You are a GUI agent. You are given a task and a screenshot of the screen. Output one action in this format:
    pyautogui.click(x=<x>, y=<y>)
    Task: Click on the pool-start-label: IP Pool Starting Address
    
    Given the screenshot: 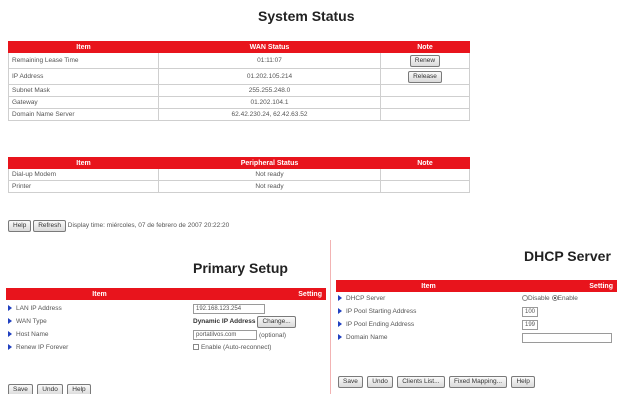 What is the action you would take?
    pyautogui.click(x=381, y=311)
    